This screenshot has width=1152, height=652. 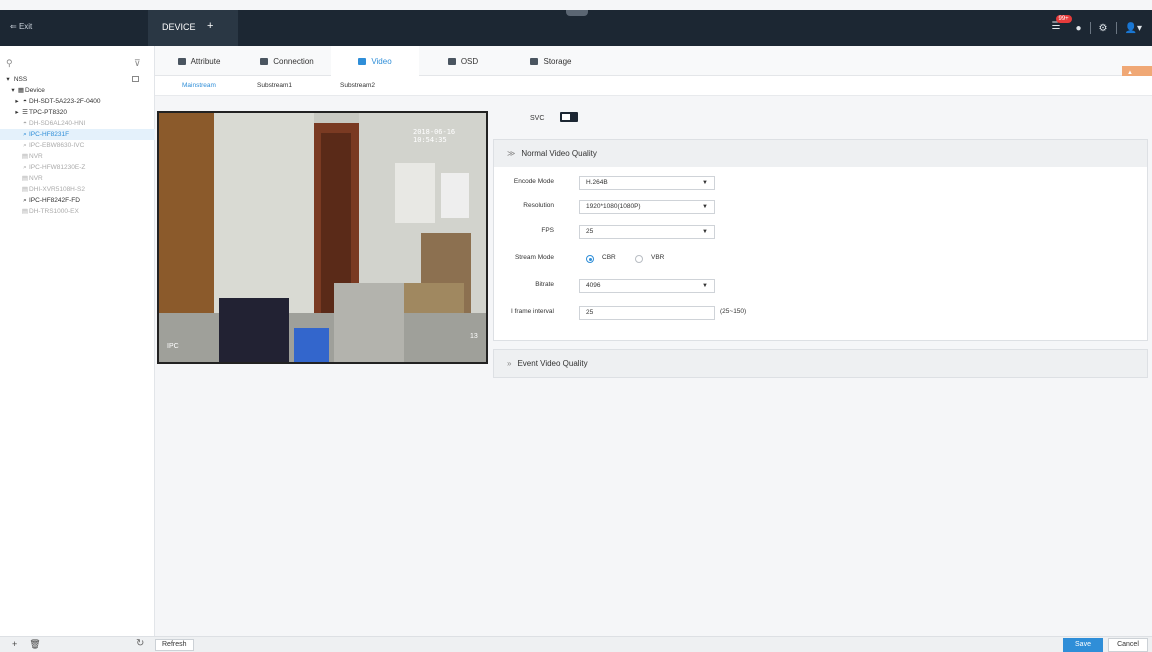 I want to click on bitrate-select: 4096 ▼, so click(x=647, y=286).